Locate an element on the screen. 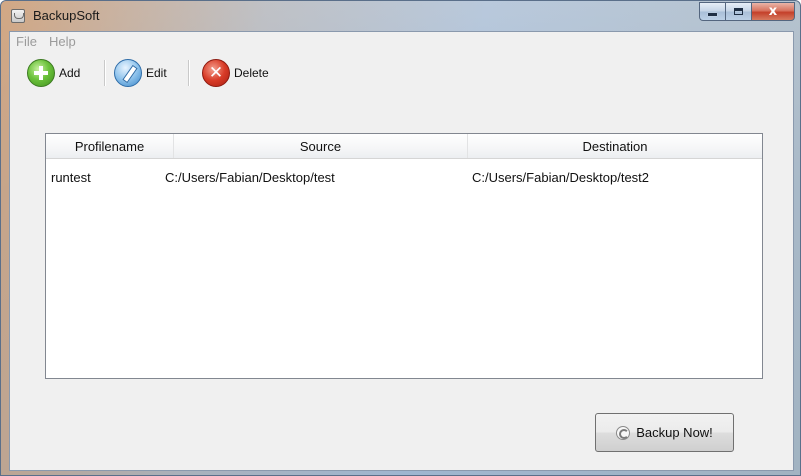 The width and height of the screenshot is (801, 476). menu-file: File is located at coordinates (26, 41).